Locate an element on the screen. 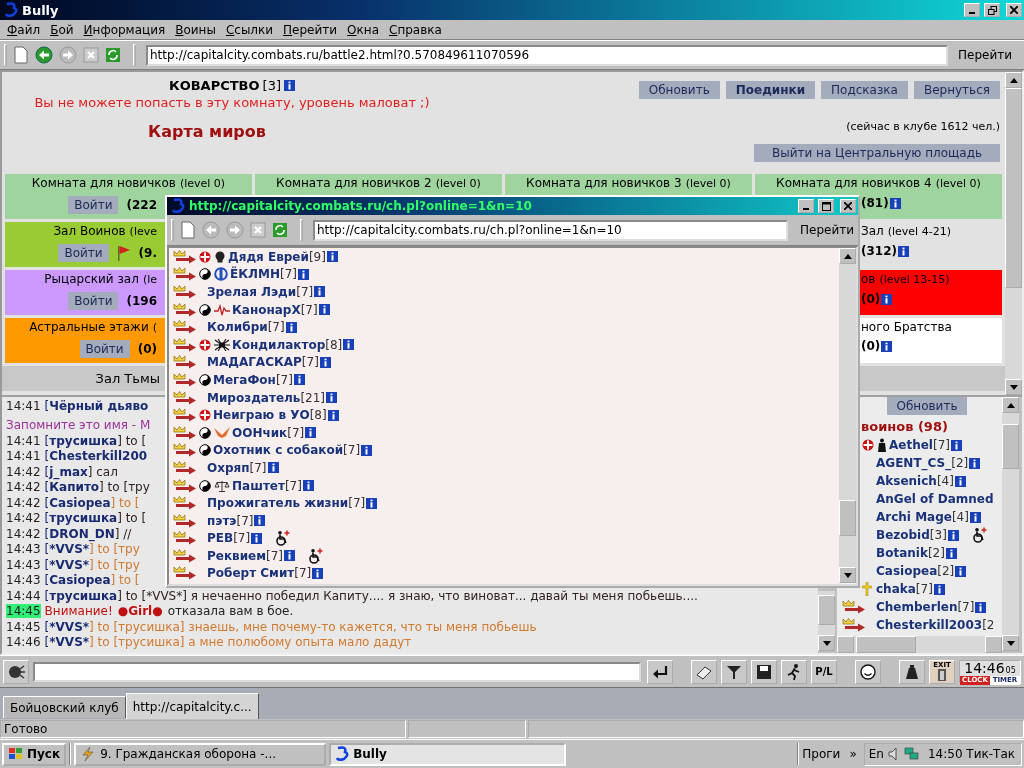  user-name: Aethel[7] is located at coordinates (919, 445).